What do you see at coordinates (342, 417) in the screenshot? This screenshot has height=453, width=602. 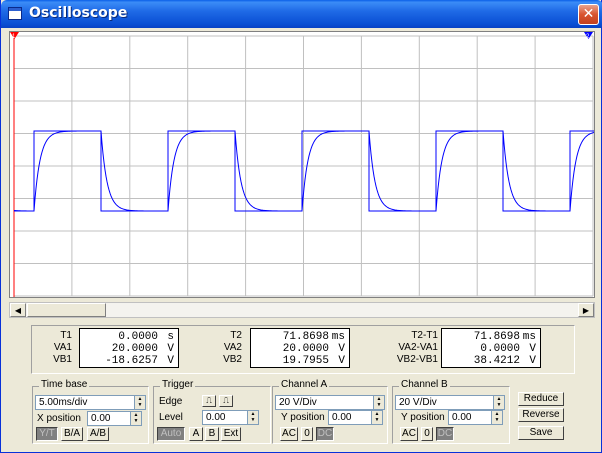 I see `channel-a-ypos-value: 0.00` at bounding box center [342, 417].